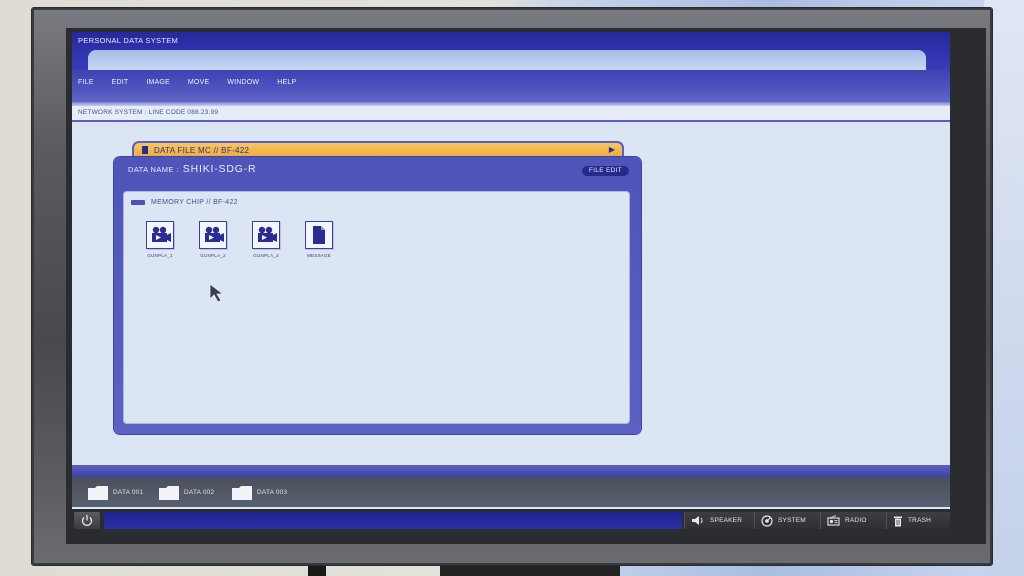 Image resolution: width=1024 pixels, height=576 pixels. I want to click on file-label: GUNPLA_3, so click(266, 255).